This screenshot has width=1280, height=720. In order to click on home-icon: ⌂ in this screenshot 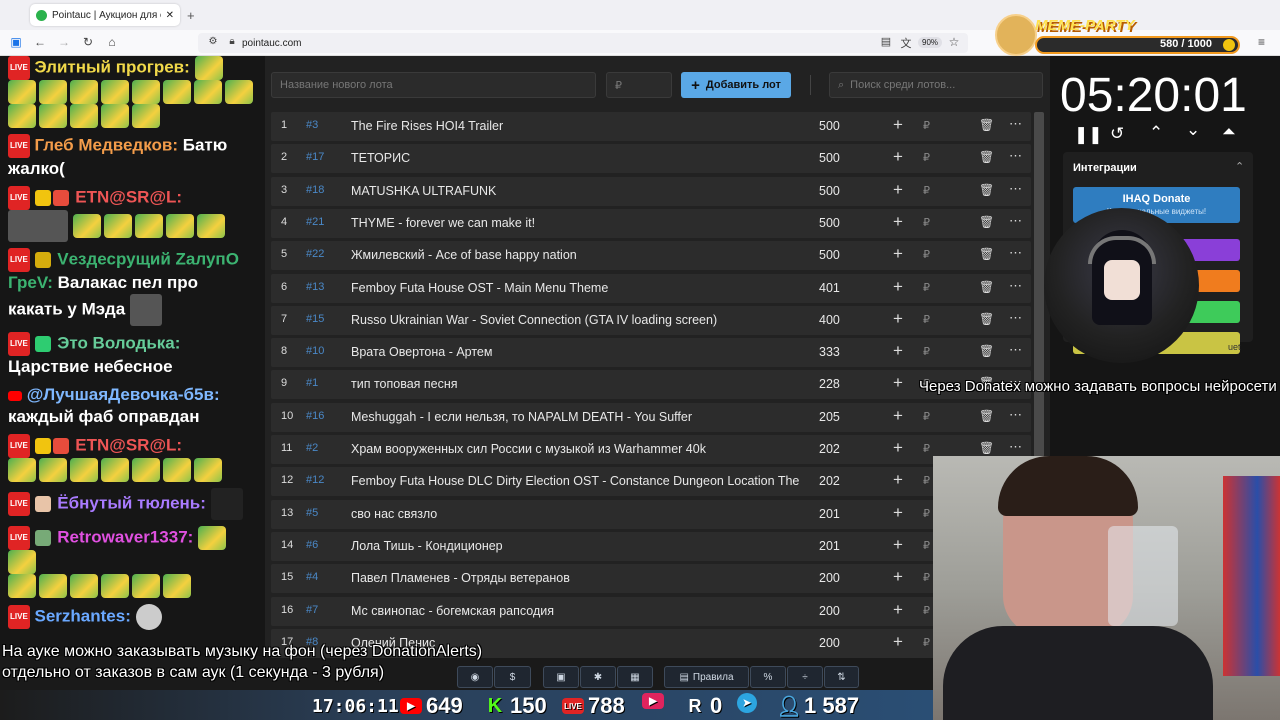, I will do `click(112, 42)`.